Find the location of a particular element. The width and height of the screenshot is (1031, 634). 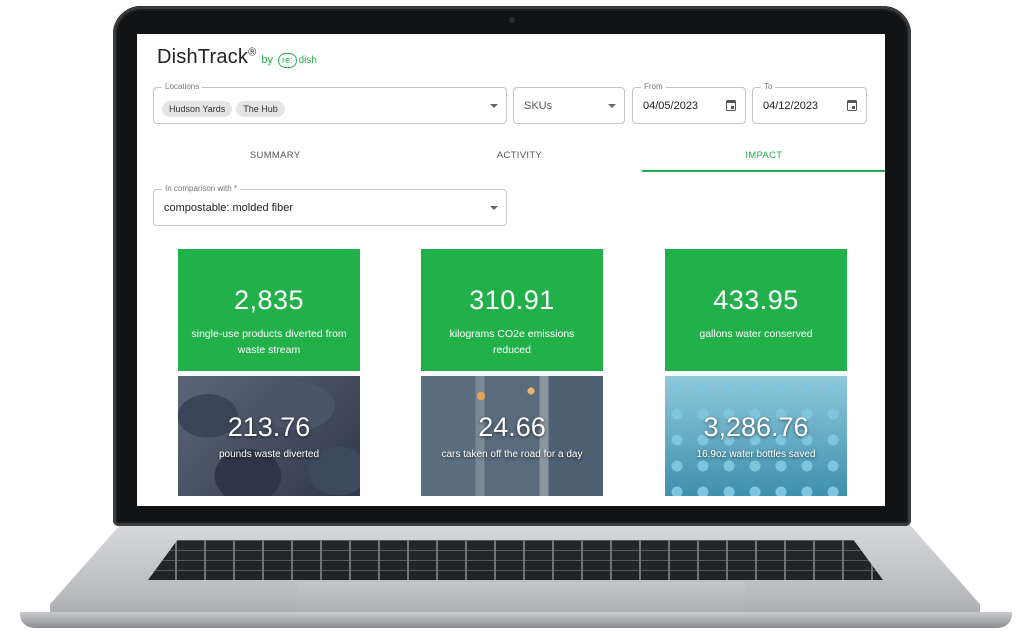

tab-activity: ACTIVITY is located at coordinates (519, 158).